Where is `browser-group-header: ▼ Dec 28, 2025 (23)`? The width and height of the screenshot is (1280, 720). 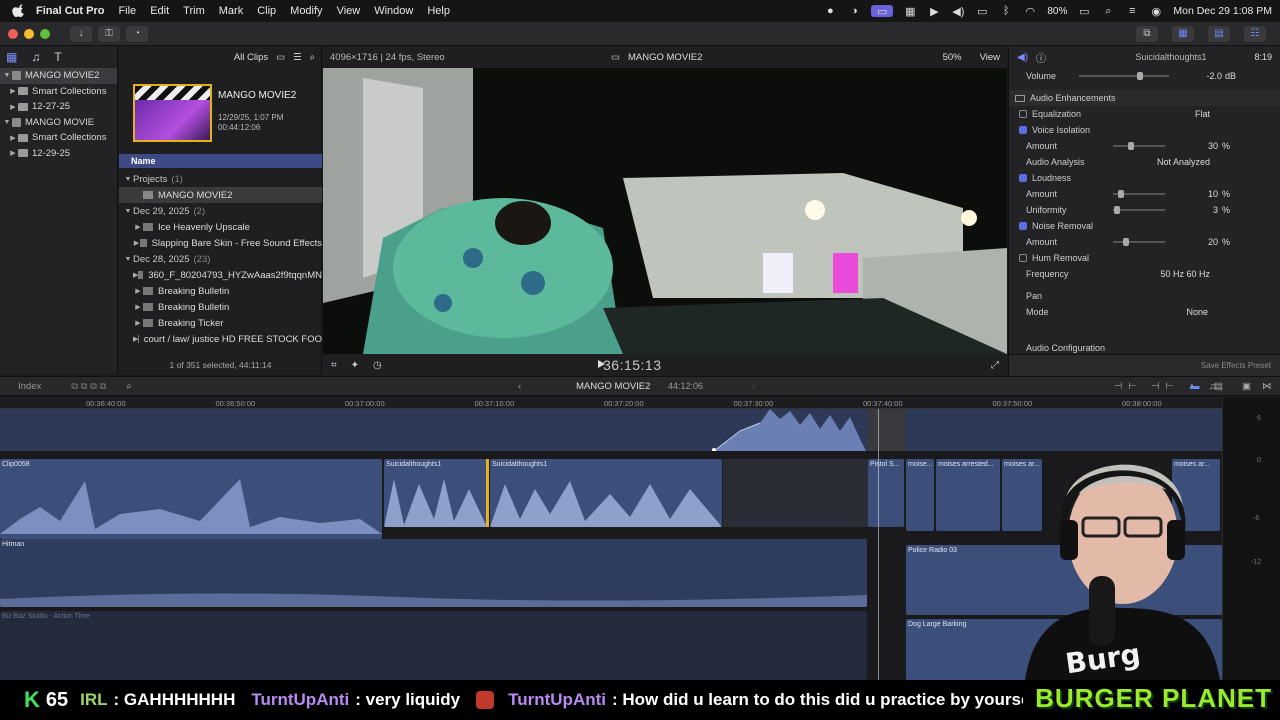 browser-group-header: ▼ Dec 28, 2025 (23) is located at coordinates (220, 259).